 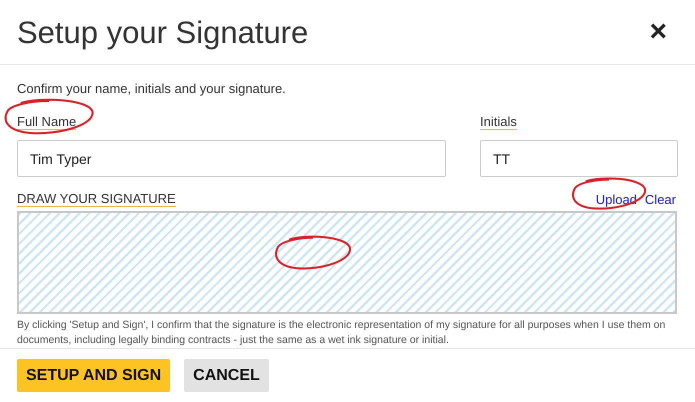 What do you see at coordinates (93, 375) in the screenshot?
I see `setup-button: SETUP AND SIGN` at bounding box center [93, 375].